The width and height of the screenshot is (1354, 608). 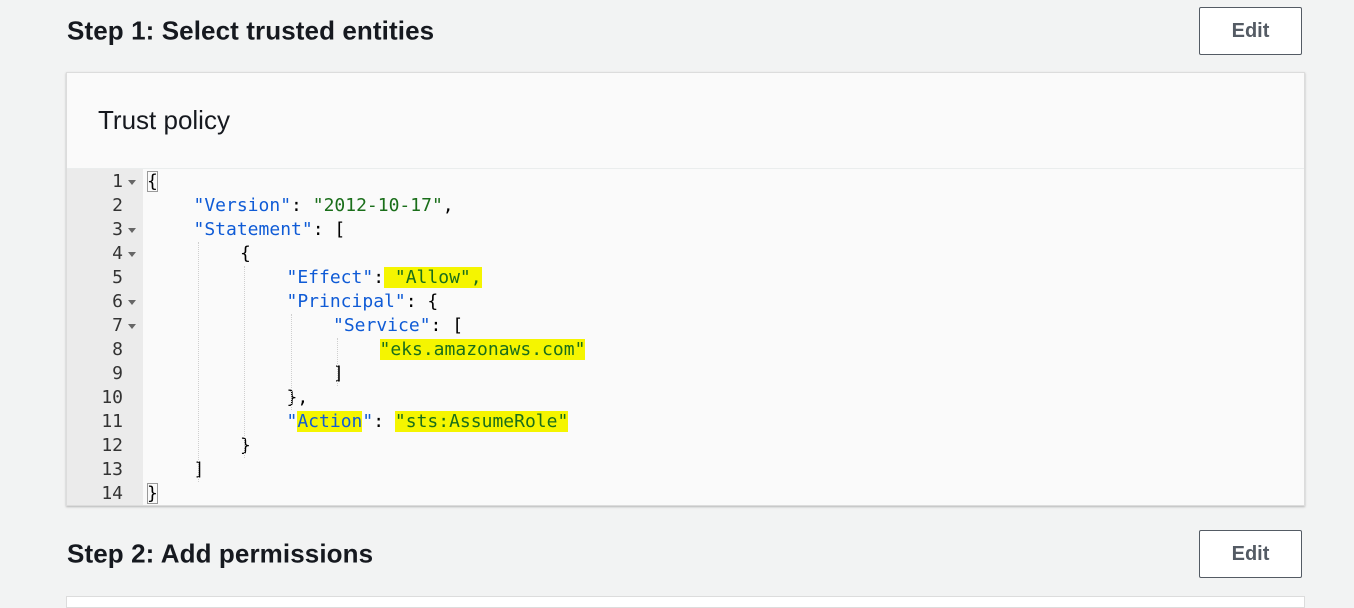 I want to click on permissions-card, so click(x=685, y=602).